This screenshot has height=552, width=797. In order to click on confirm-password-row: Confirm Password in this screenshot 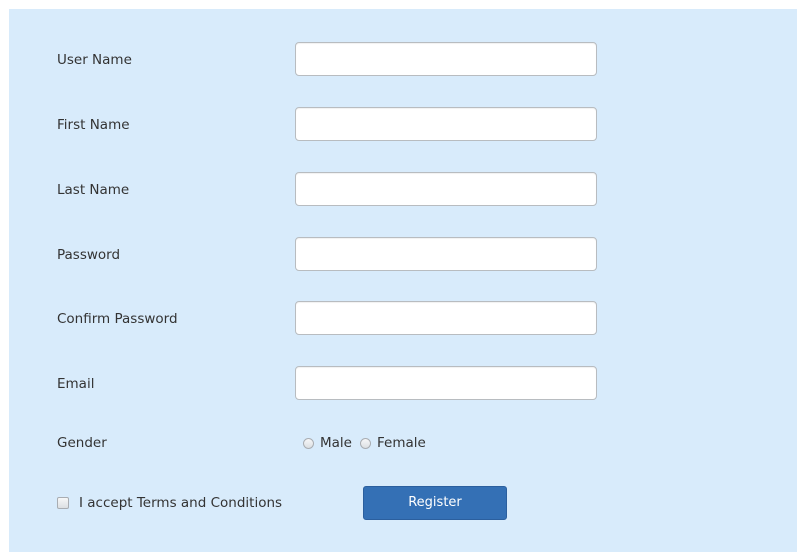, I will do `click(403, 319)`.